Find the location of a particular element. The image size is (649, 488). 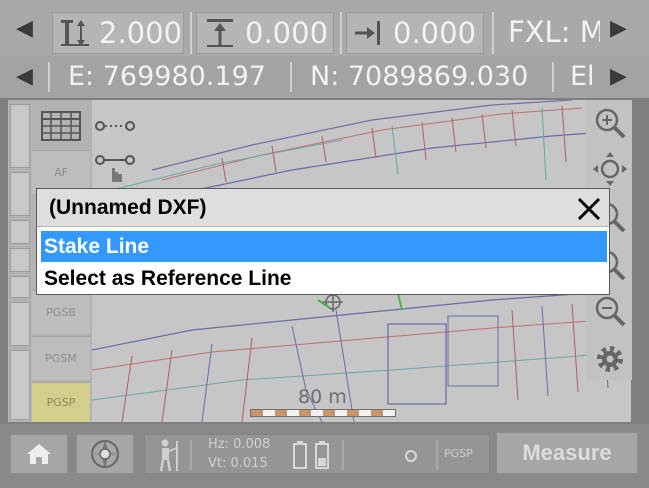

compass-button is located at coordinates (105, 454).